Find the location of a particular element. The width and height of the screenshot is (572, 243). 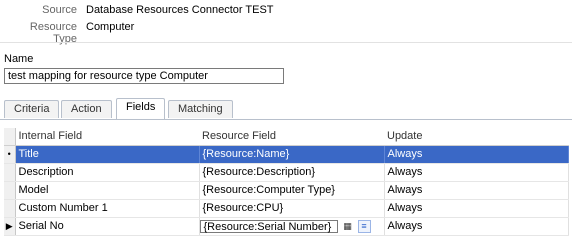

table-row: Custom Number 1 {Resource:CPU} Always is located at coordinates (286, 208).